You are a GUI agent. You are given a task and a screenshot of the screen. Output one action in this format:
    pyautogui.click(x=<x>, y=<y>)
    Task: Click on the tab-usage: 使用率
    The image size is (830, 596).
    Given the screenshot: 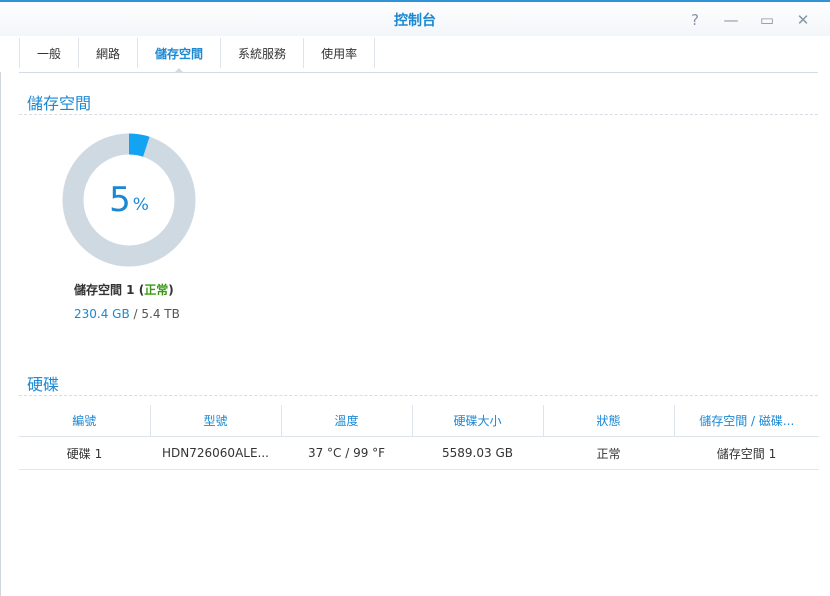 What is the action you would take?
    pyautogui.click(x=340, y=53)
    